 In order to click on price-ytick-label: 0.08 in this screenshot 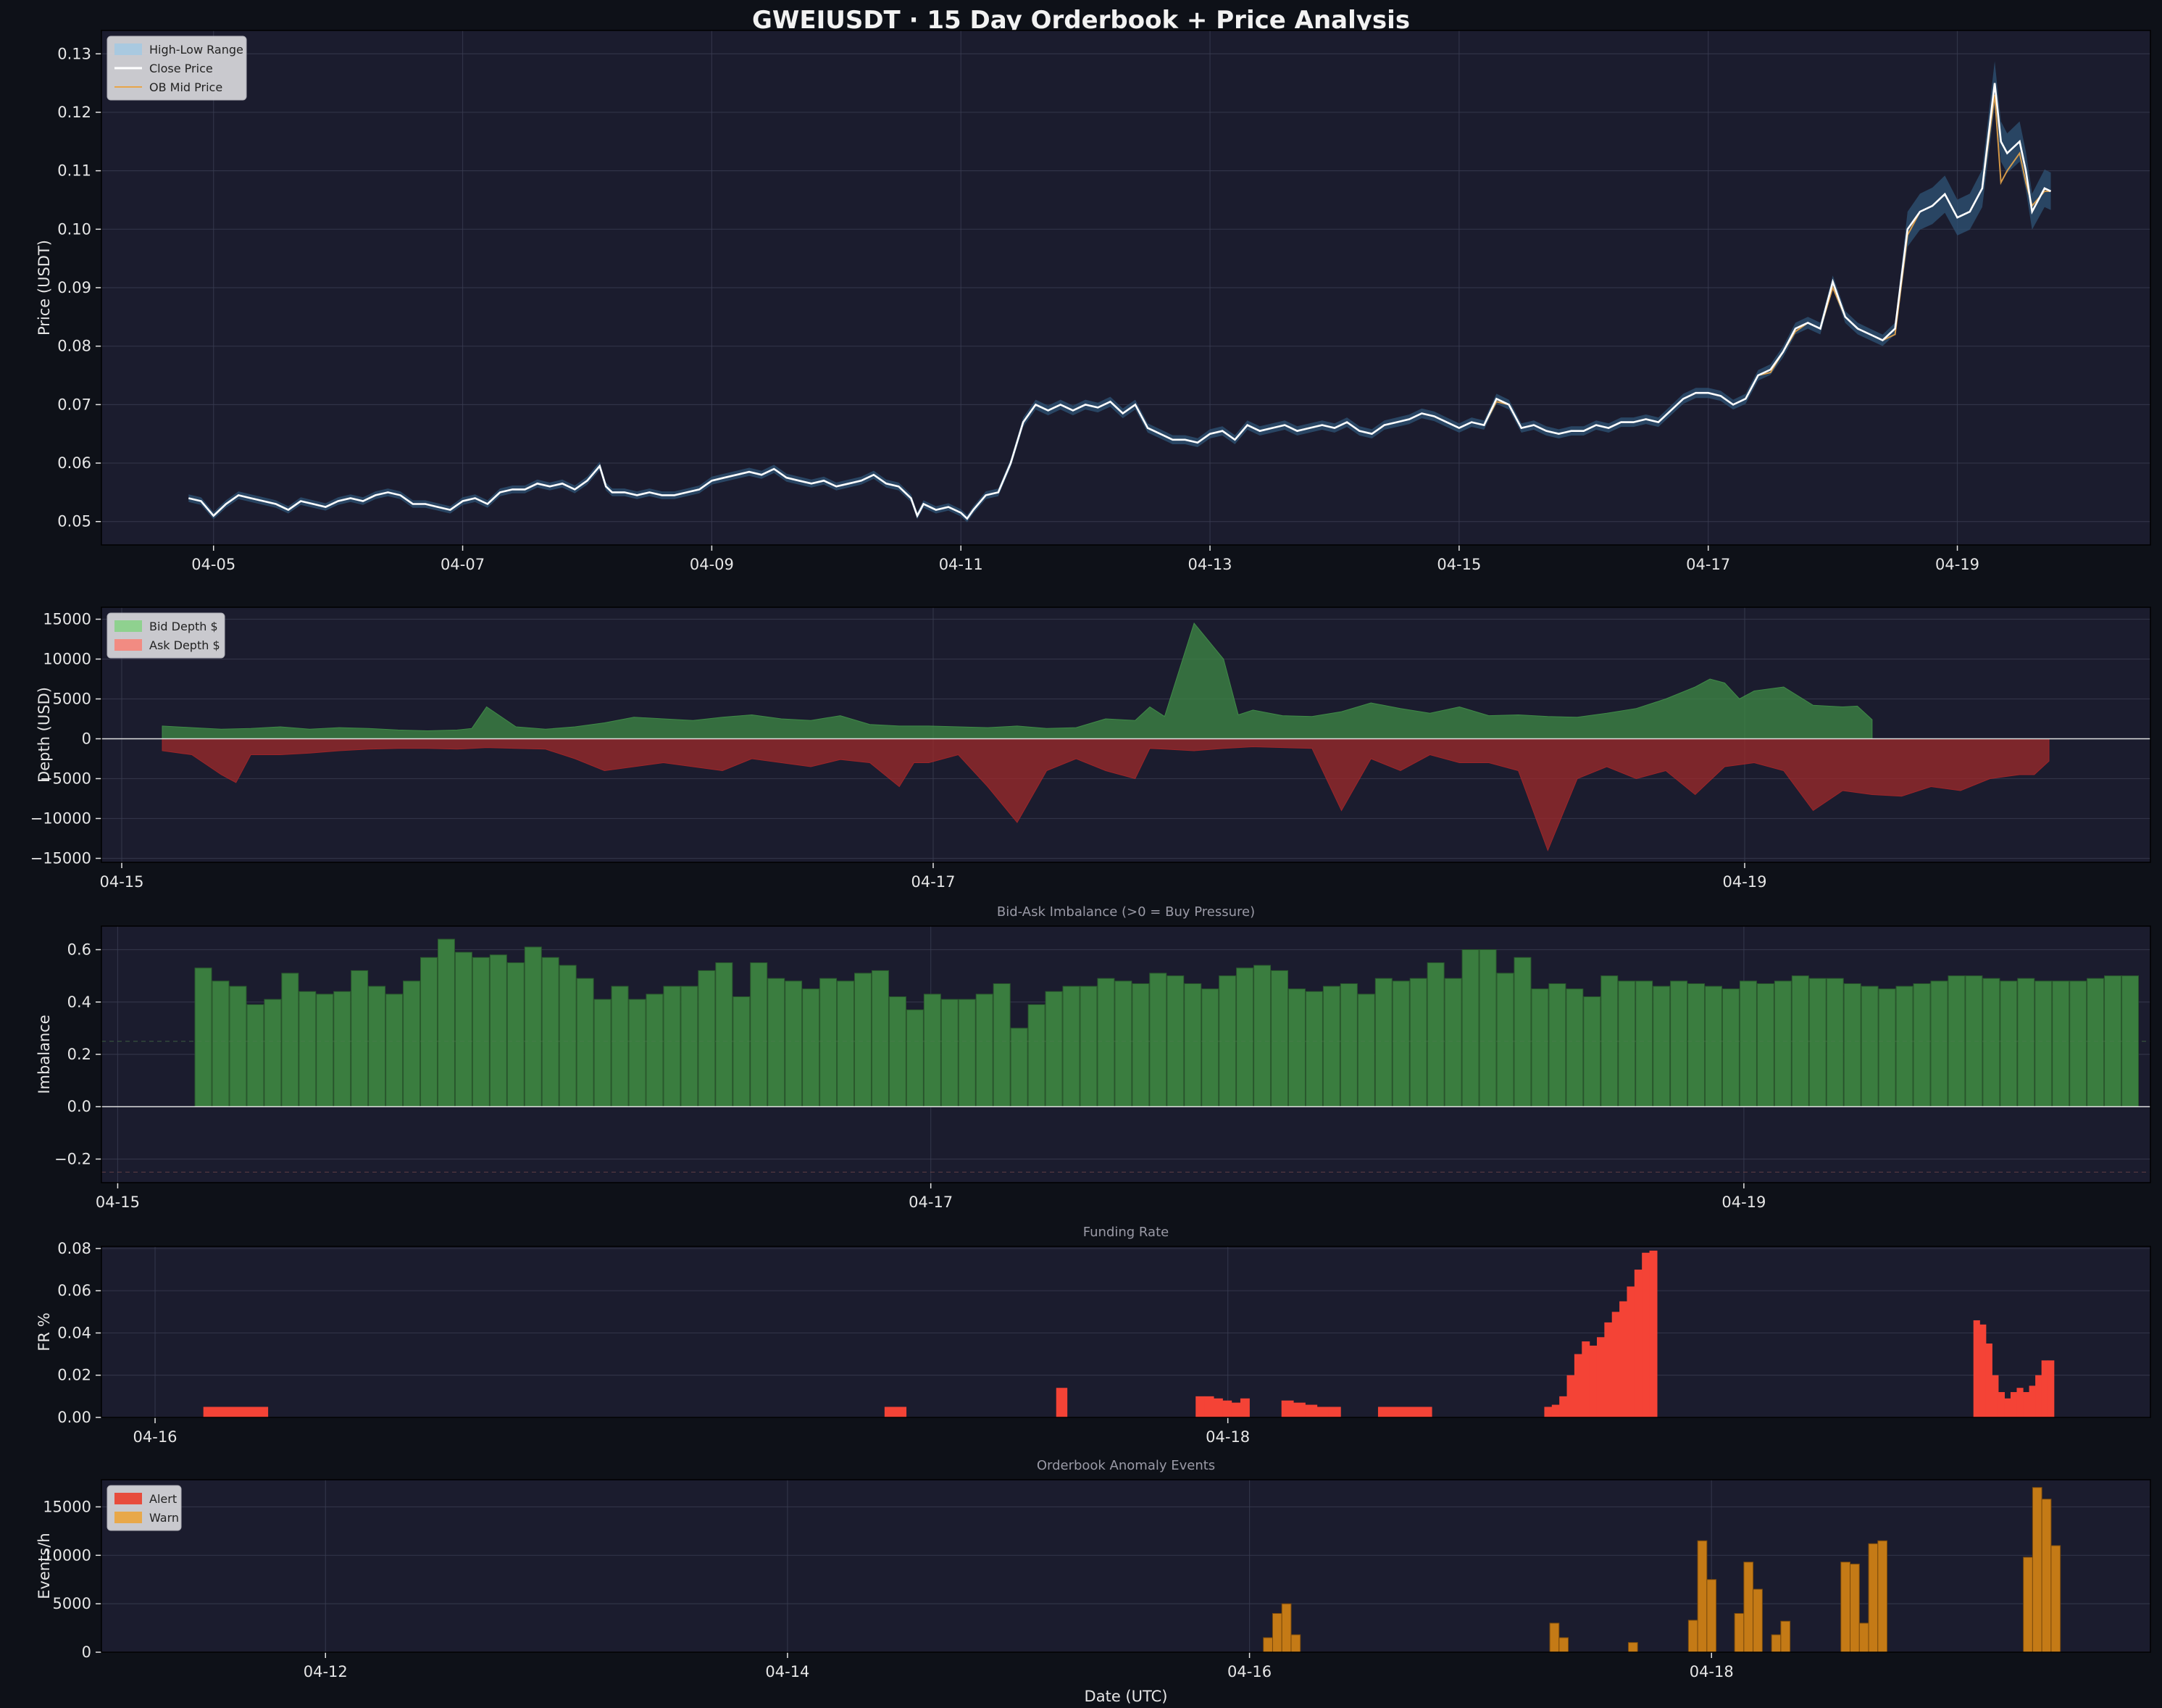, I will do `click(74, 346)`.